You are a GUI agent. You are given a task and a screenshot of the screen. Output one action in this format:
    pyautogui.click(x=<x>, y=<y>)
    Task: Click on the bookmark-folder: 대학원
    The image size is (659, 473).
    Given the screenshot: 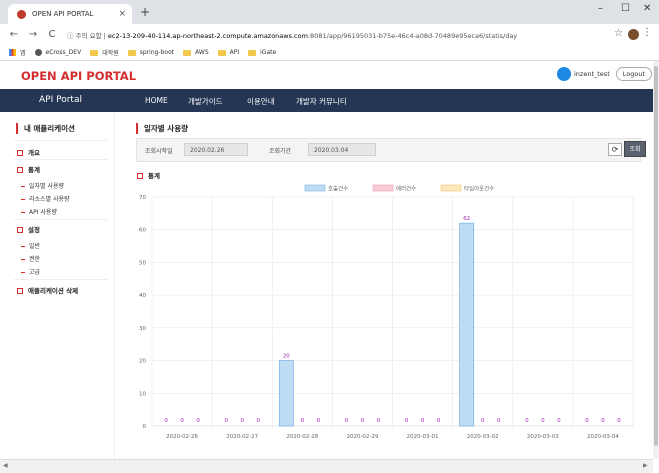 What is the action you would take?
    pyautogui.click(x=104, y=52)
    